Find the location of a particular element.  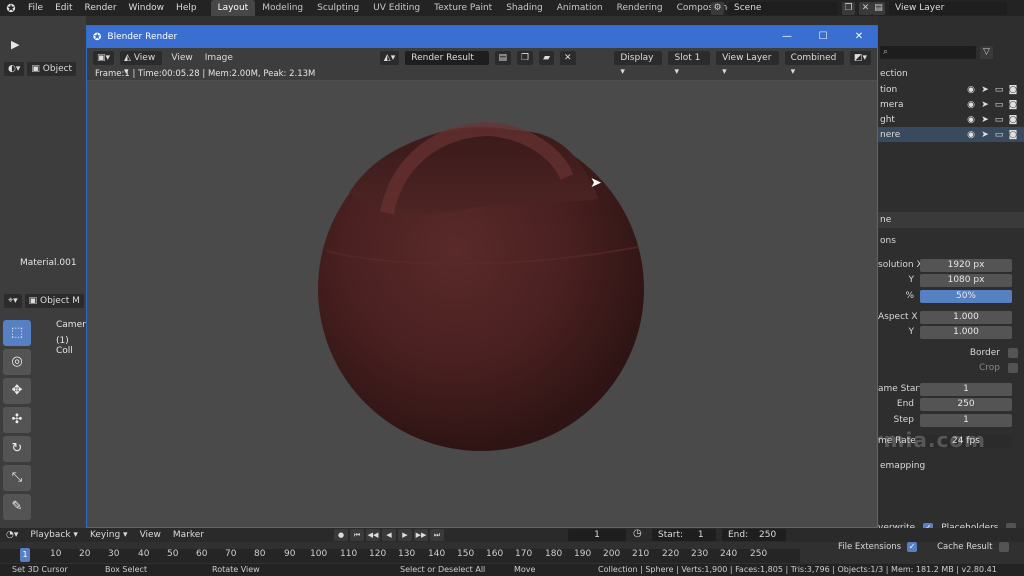

menu-view: View is located at coordinates (181, 58).